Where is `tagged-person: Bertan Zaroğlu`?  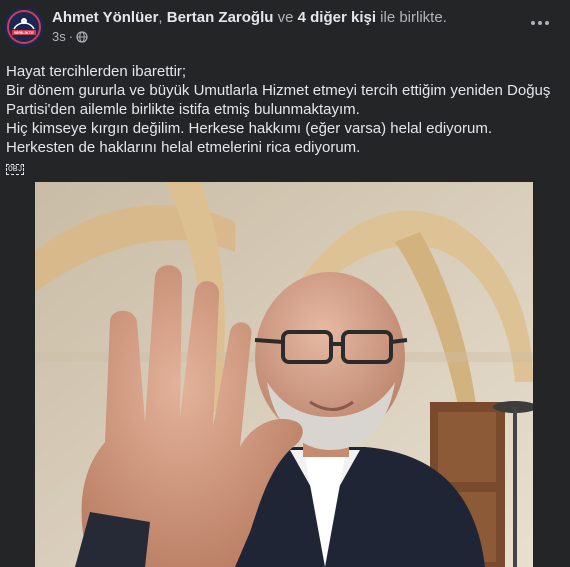
tagged-person: Bertan Zaroğlu is located at coordinates (220, 17).